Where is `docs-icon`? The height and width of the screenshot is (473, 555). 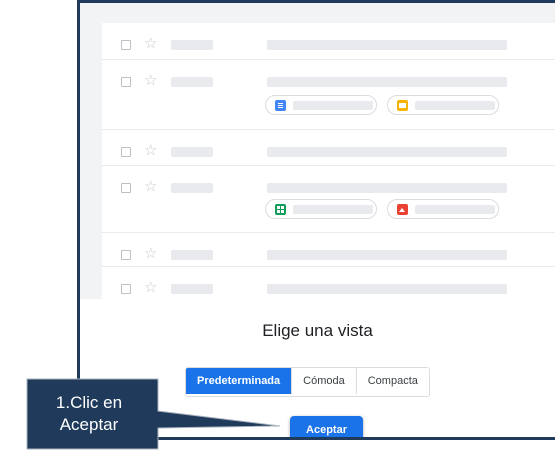 docs-icon is located at coordinates (280, 105).